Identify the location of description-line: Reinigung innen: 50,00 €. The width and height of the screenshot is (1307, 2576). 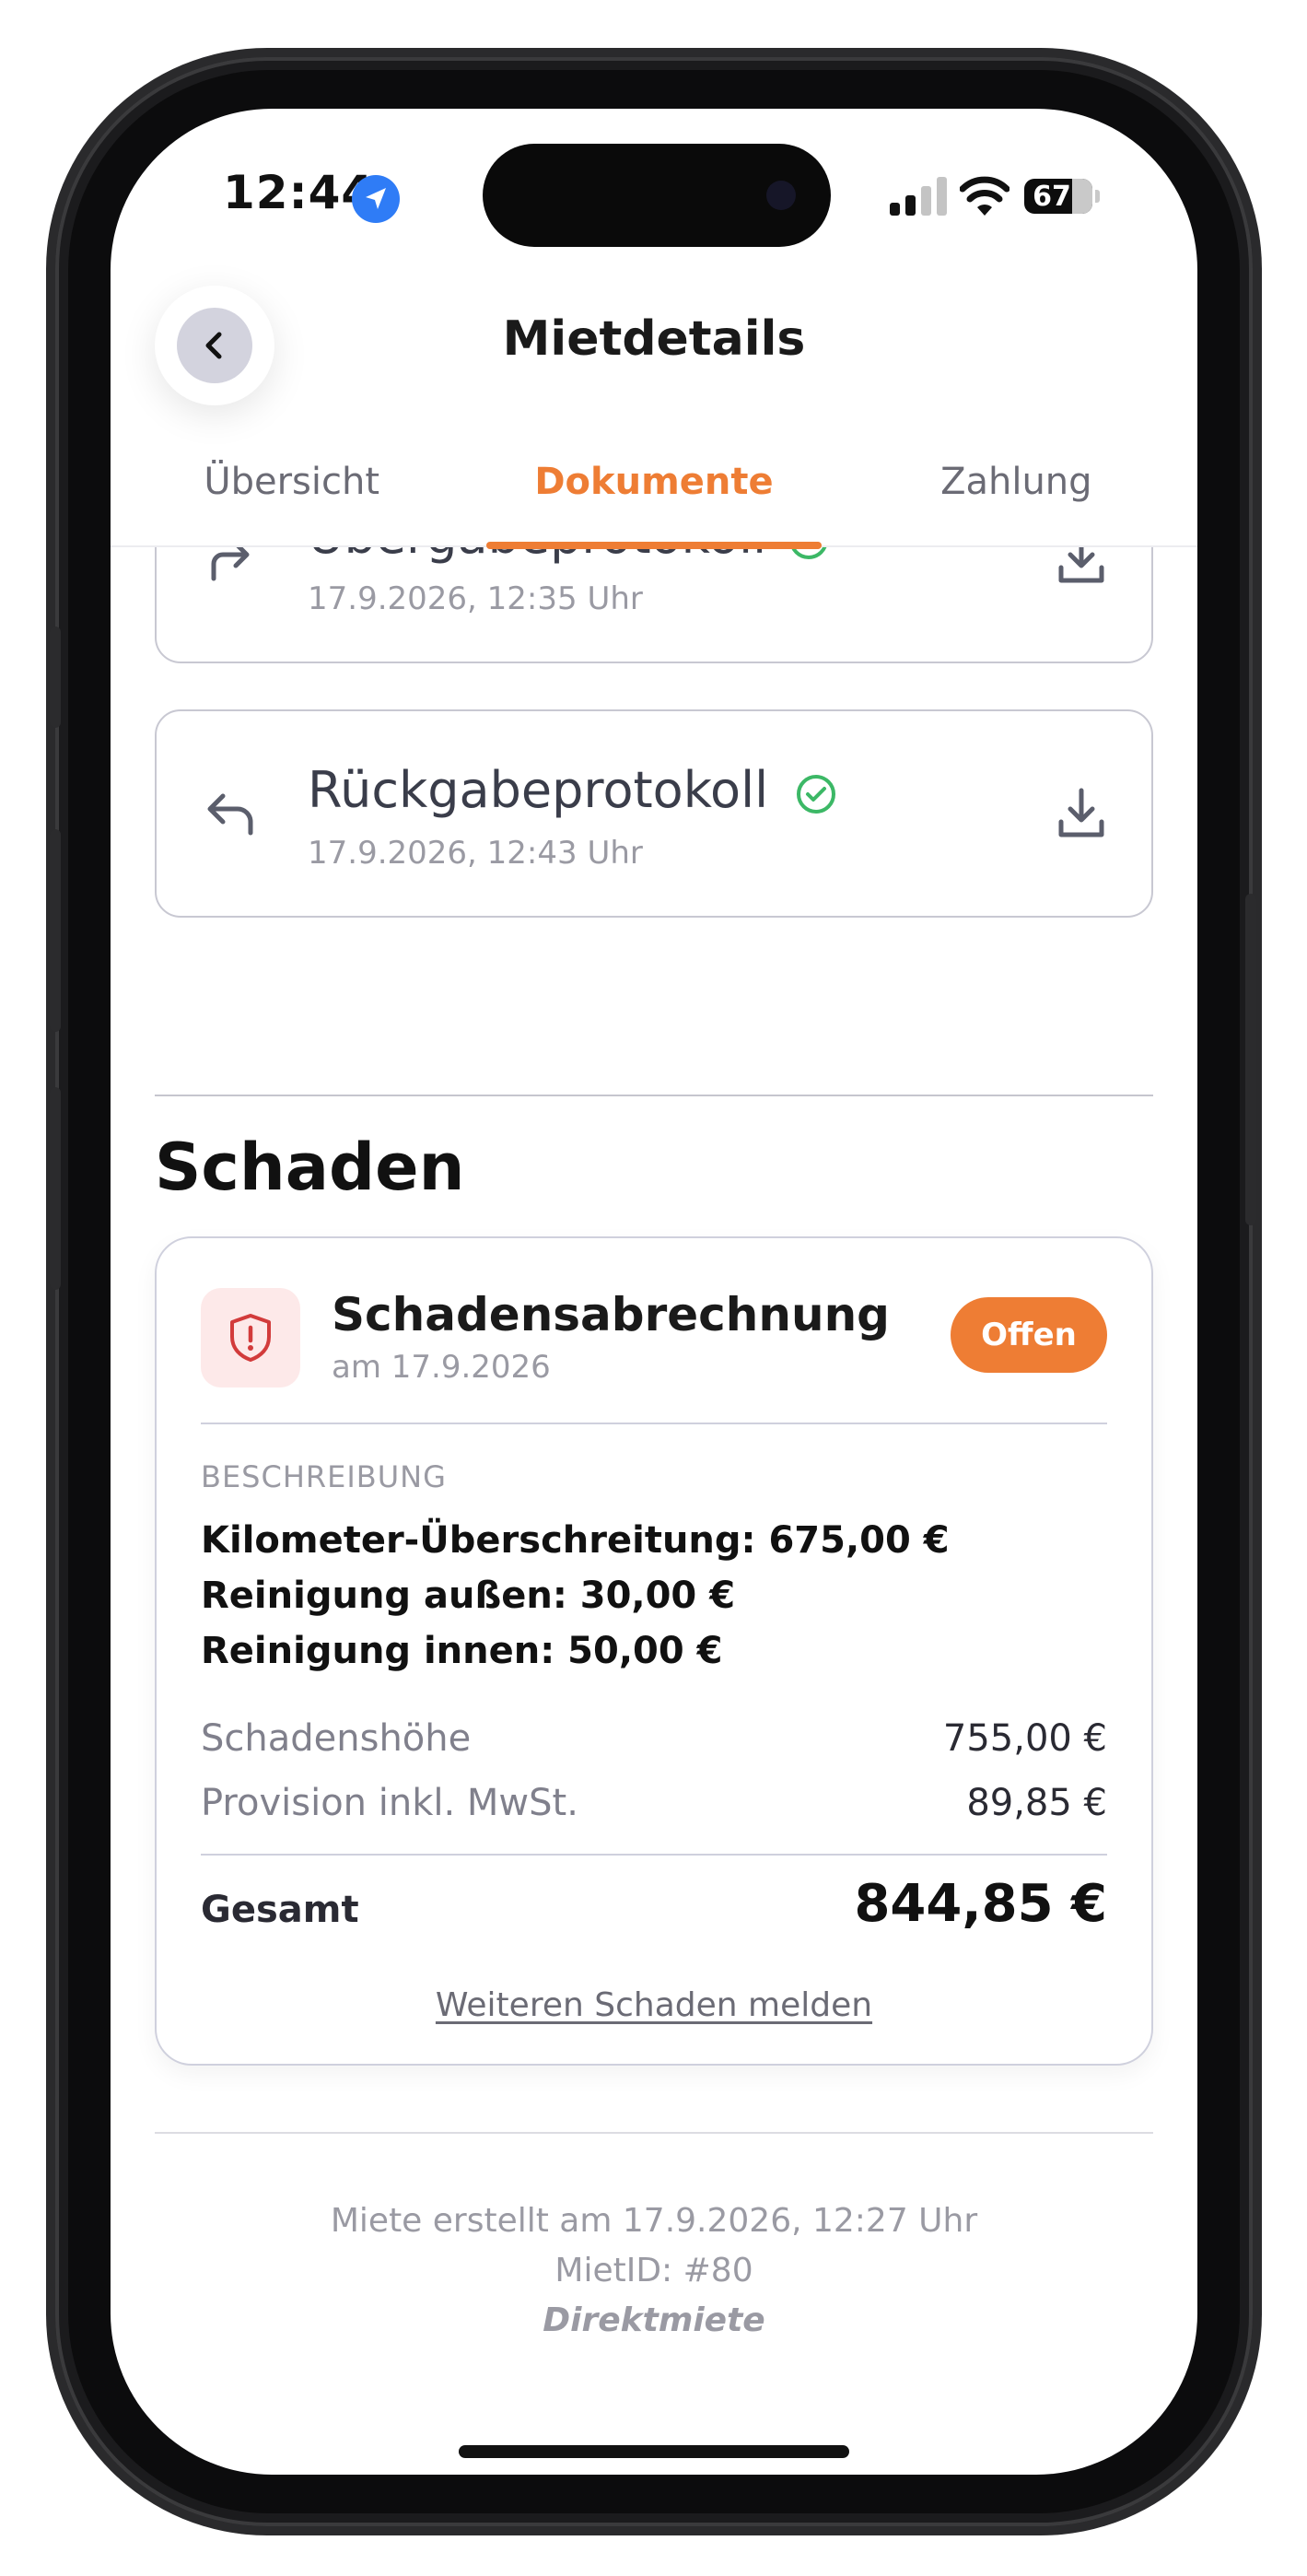
(462, 1651).